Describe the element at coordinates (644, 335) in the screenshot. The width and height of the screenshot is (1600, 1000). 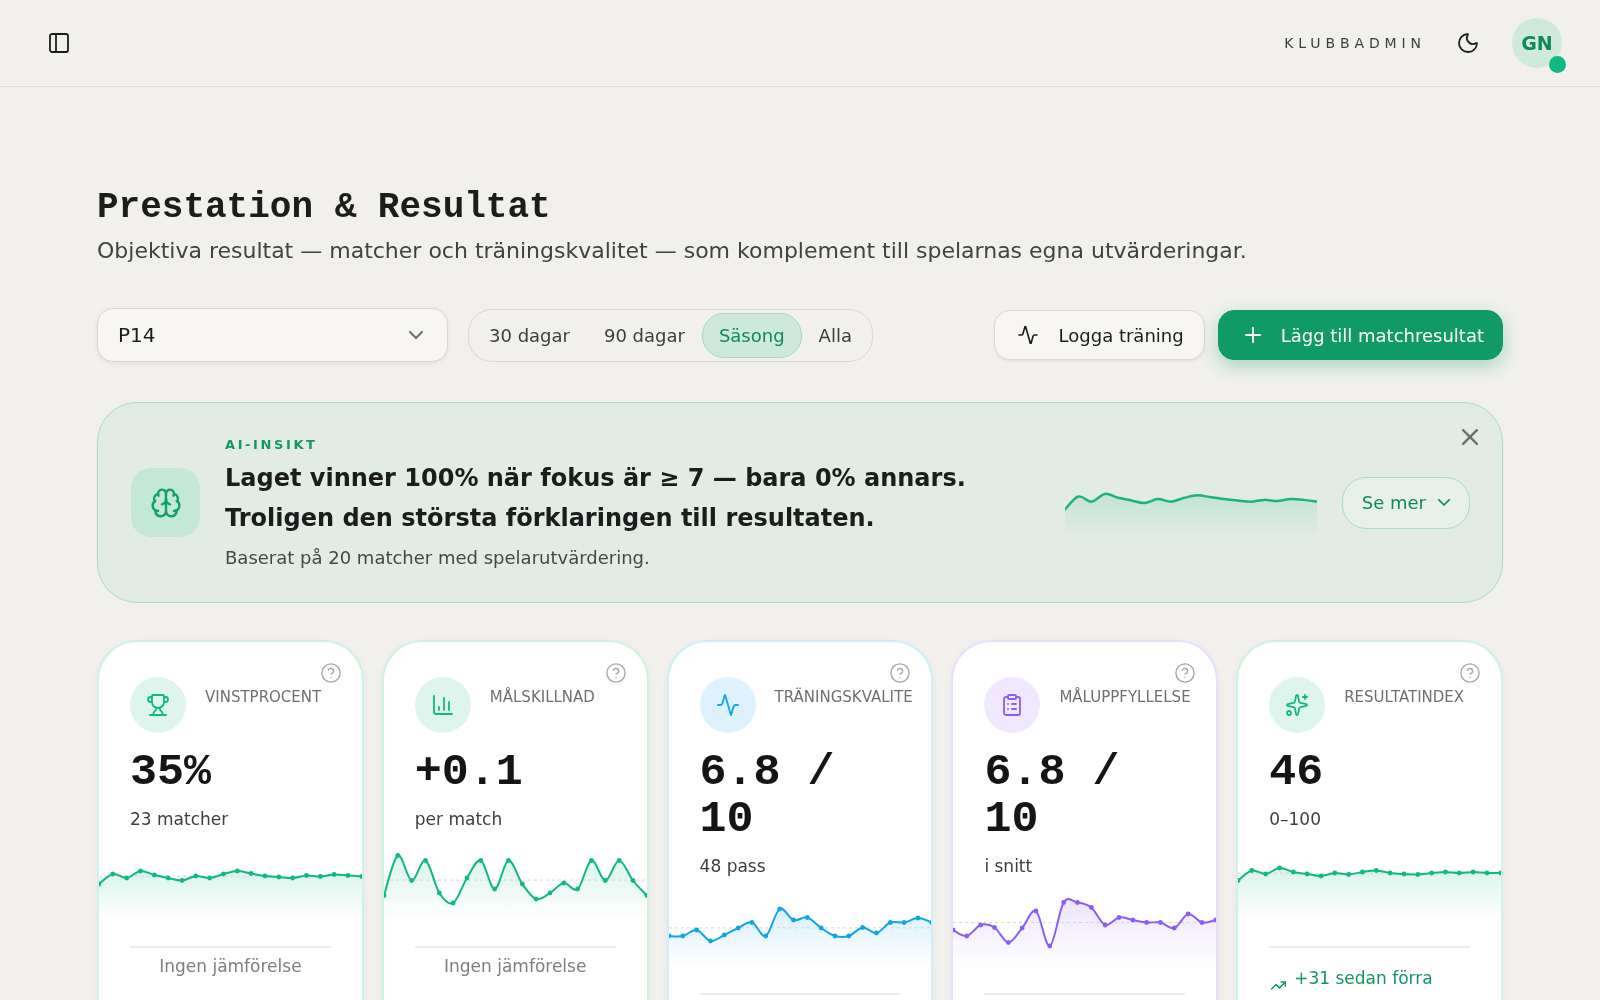
I see `period-tab: 90 dagar` at that location.